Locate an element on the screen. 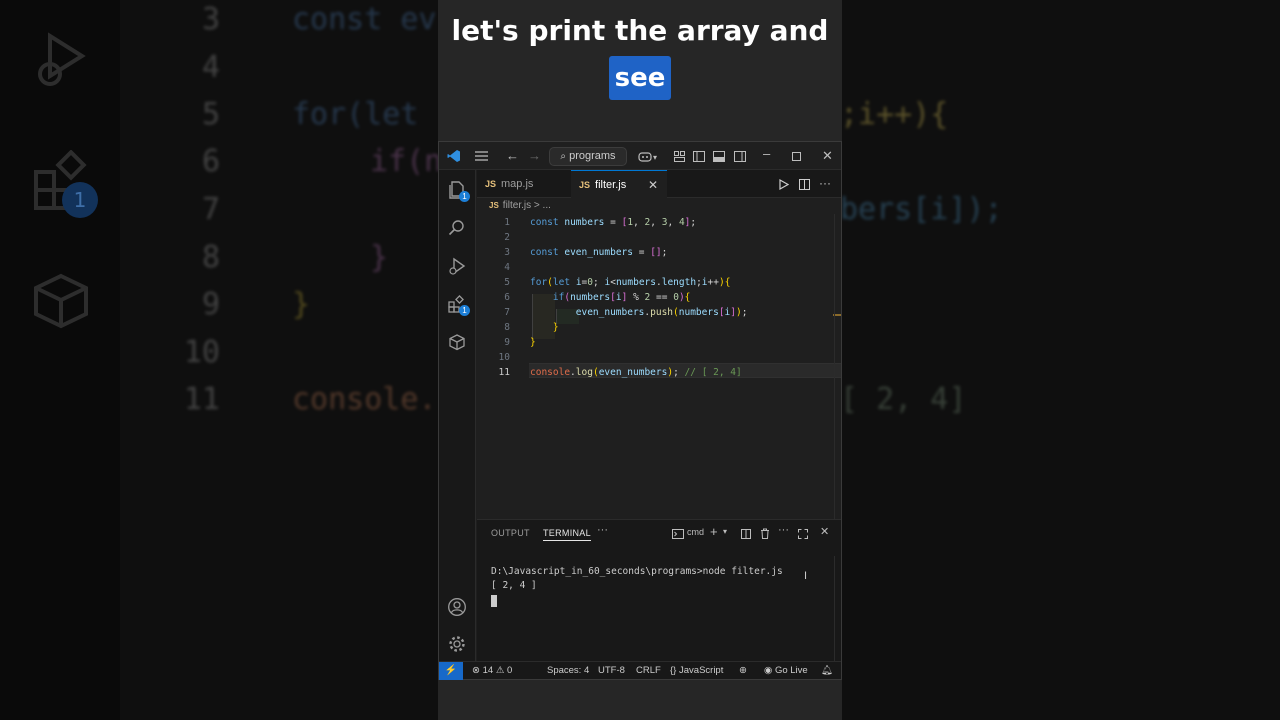  line-number: 3 is located at coordinates (507, 252).